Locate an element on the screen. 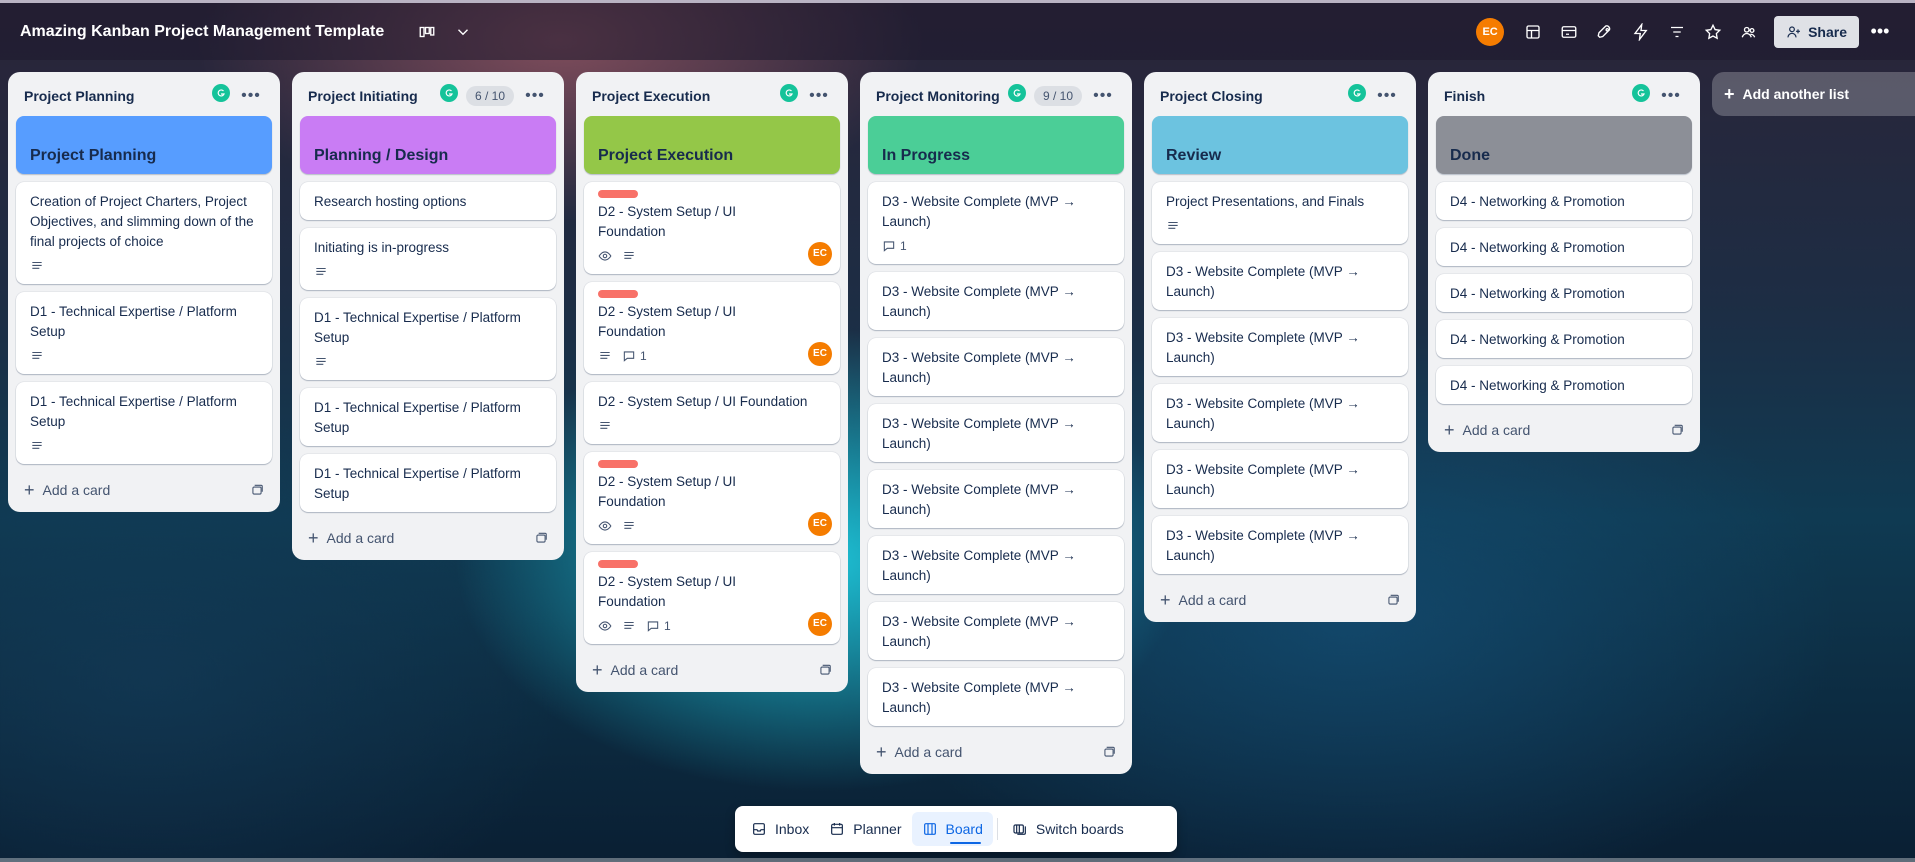 The height and width of the screenshot is (862, 1915). cover-card: Review is located at coordinates (1280, 145).